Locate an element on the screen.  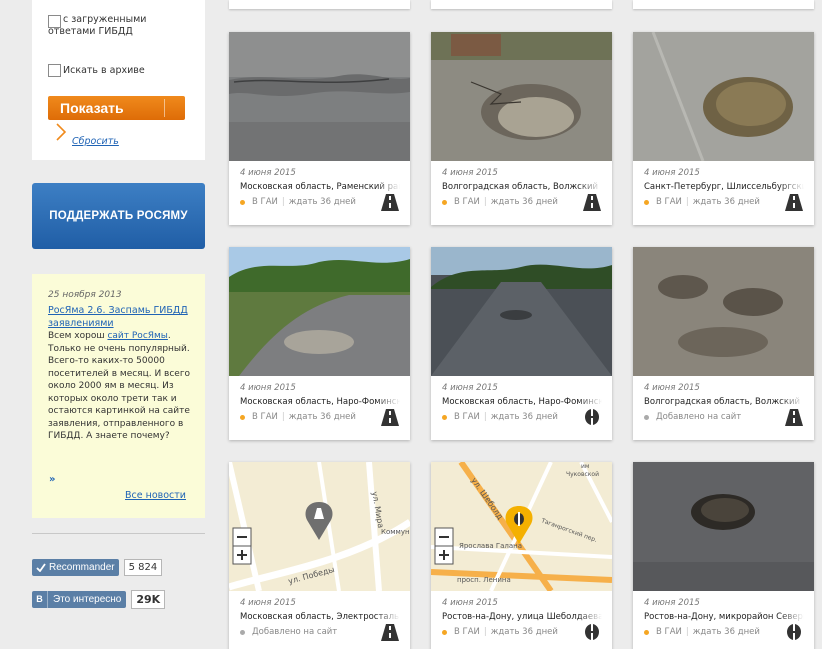
news-more-link: » is located at coordinates (52, 479).